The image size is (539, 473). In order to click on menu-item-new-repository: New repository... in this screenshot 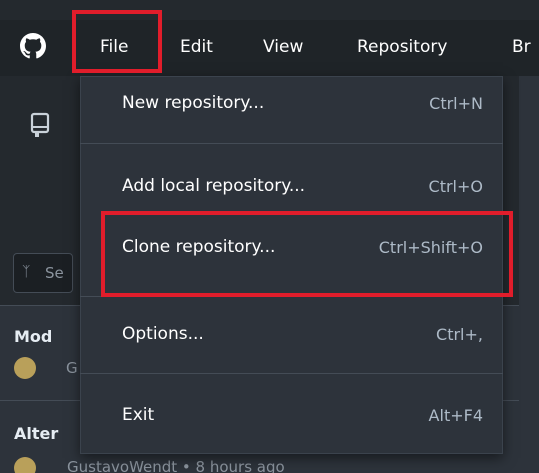, I will do `click(193, 103)`.